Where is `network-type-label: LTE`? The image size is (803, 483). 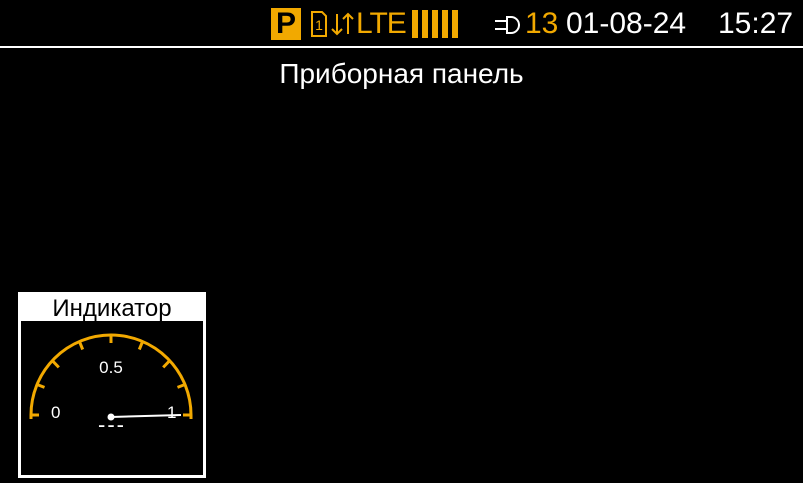
network-type-label: LTE is located at coordinates (381, 23).